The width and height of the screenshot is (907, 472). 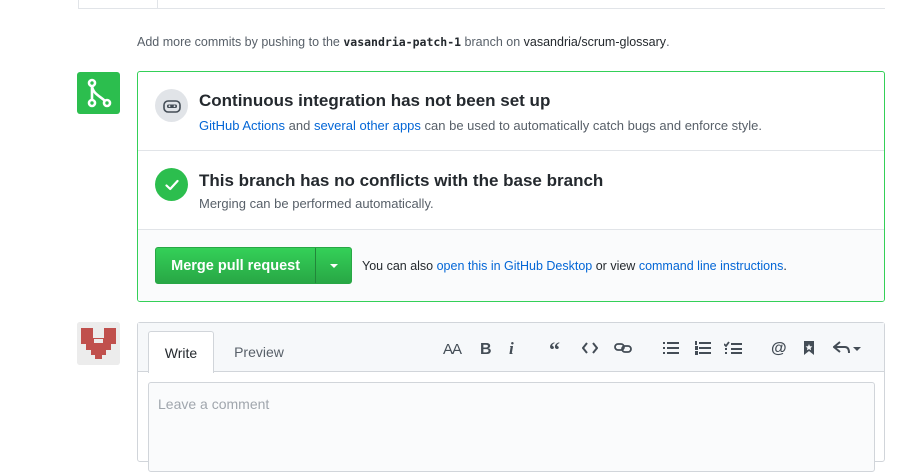 I want to click on italic-icon: i, so click(x=512, y=348).